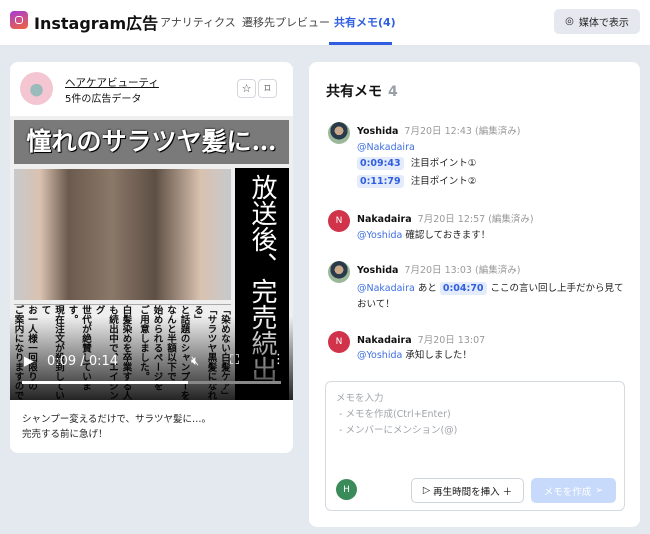  I want to click on plus-icon: ＋, so click(507, 492).